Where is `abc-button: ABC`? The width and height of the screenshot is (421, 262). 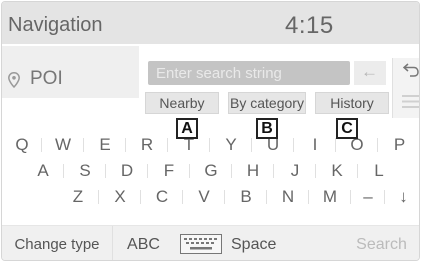 abc-button: ABC is located at coordinates (143, 243).